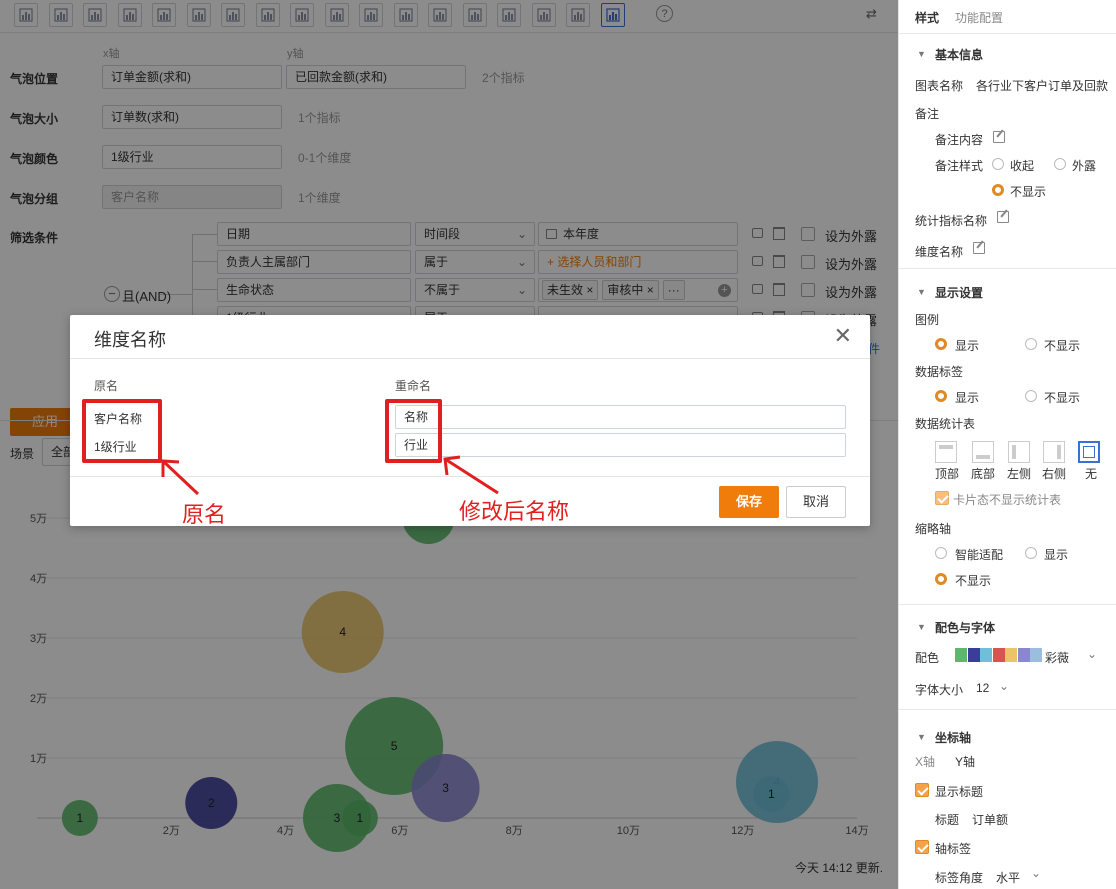  I want to click on remark-label: 备注, so click(927, 114).